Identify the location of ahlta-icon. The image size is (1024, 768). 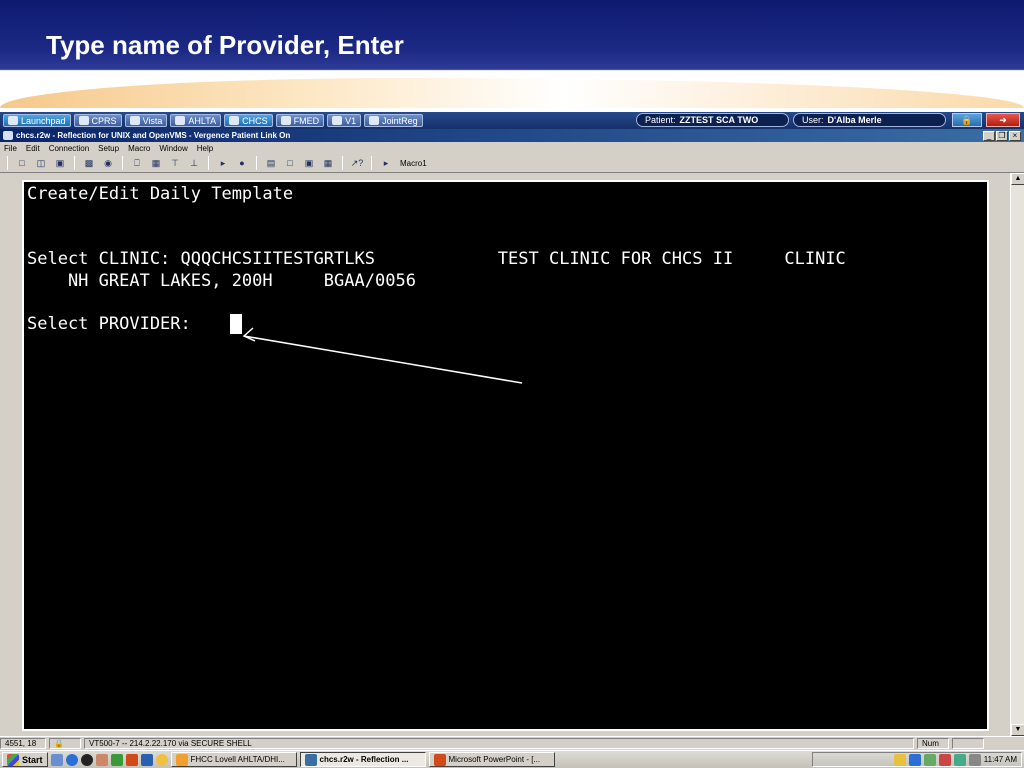
(180, 120).